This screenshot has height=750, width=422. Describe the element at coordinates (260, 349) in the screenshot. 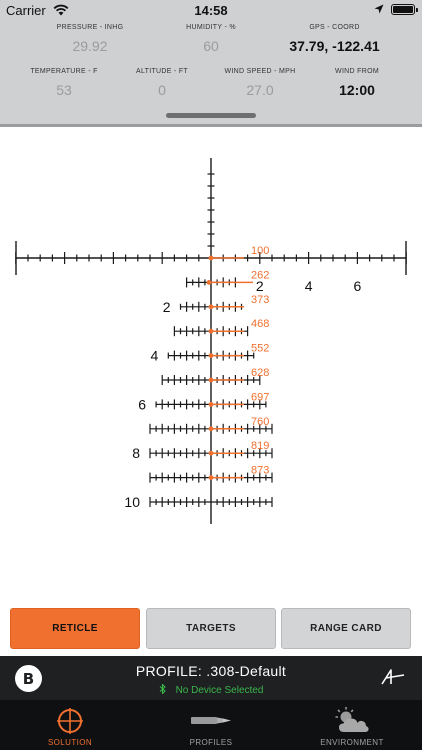

I see `range-label: 552` at that location.